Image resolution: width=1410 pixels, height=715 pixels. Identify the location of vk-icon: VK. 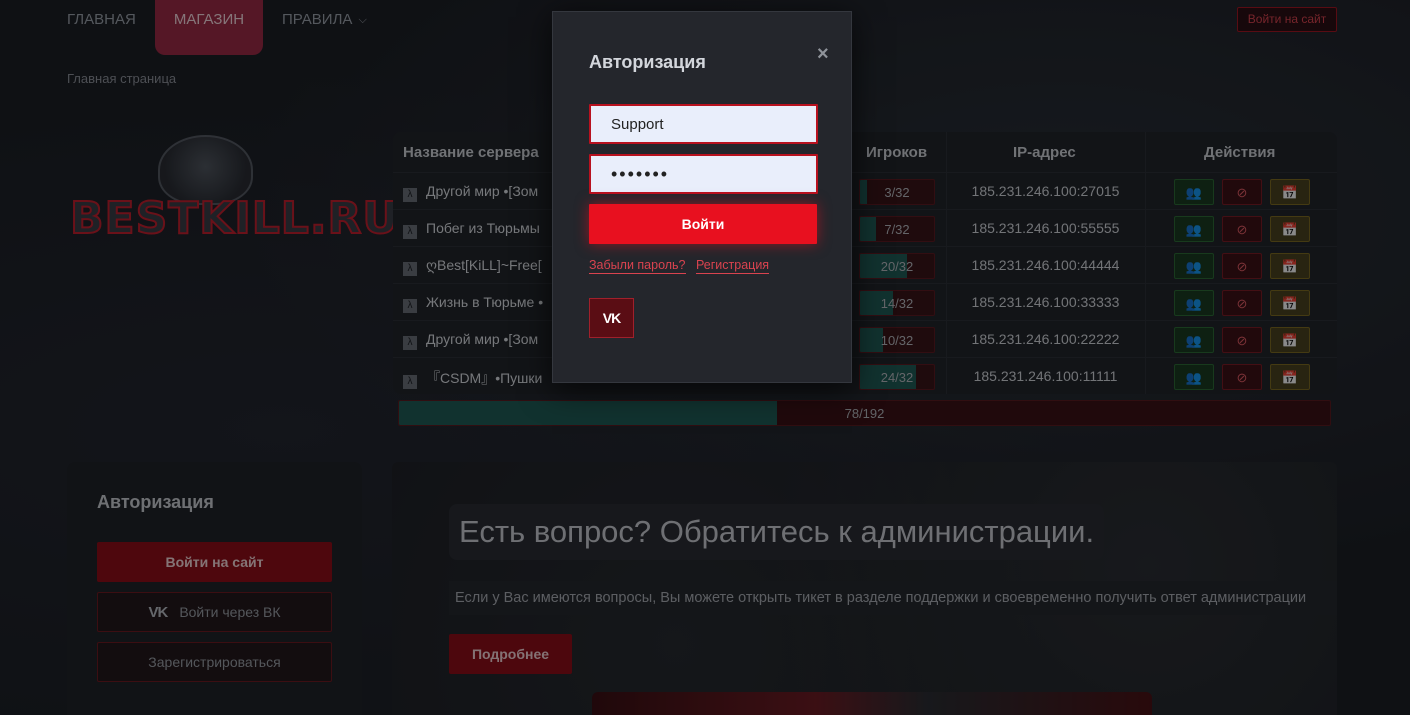
(611, 318).